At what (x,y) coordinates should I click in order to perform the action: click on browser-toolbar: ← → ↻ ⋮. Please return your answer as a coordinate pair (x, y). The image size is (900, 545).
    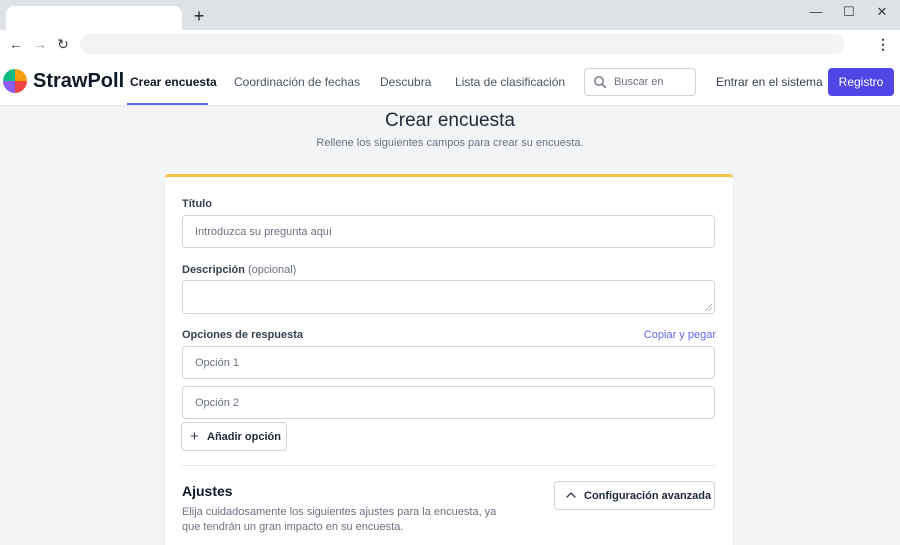
    Looking at the image, I should click on (450, 44).